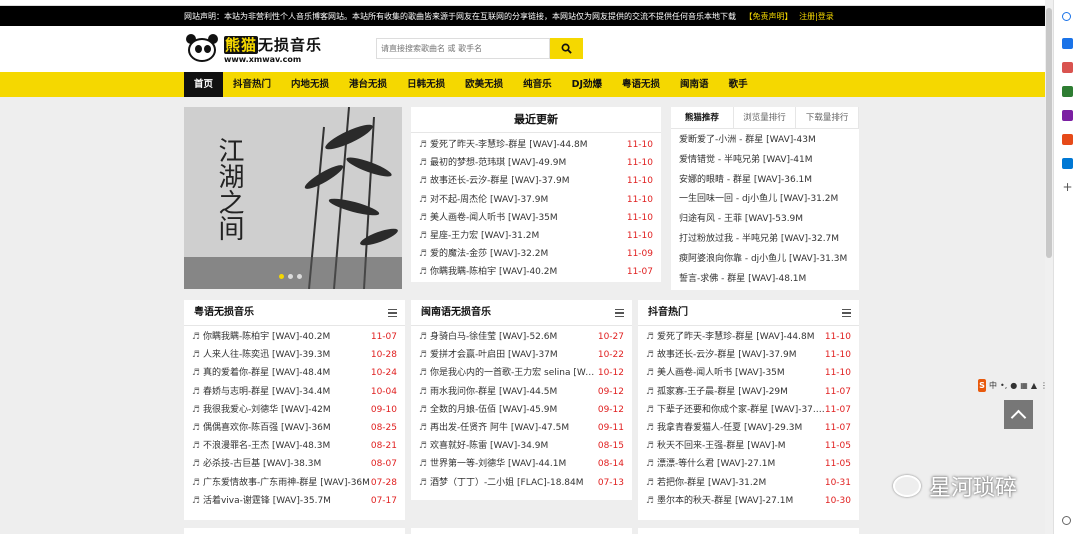 The width and height of the screenshot is (1080, 534). I want to click on song-title: 我拿青春爱猫人-任夏 [WAV]-29.3M, so click(724, 428).